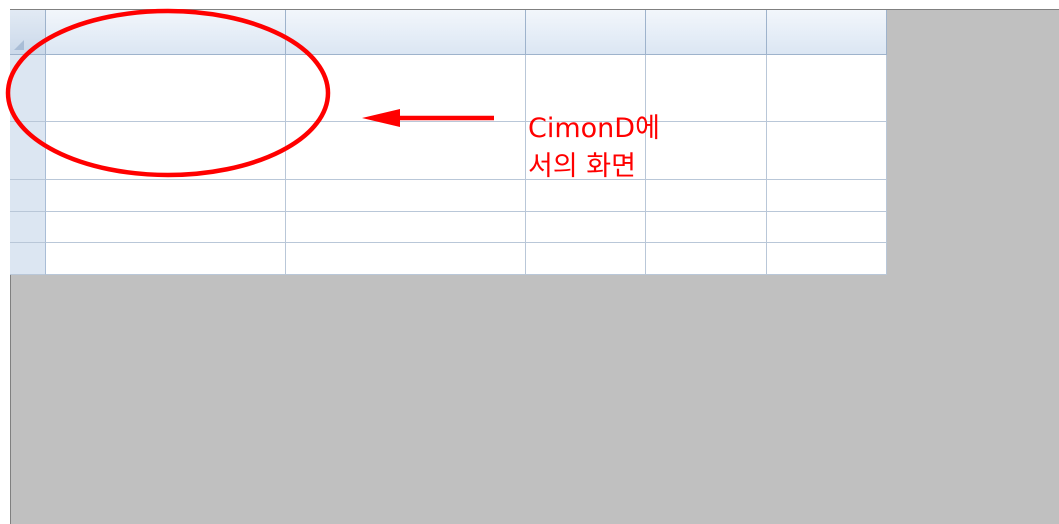  What do you see at coordinates (19, 45) in the screenshot?
I see `select-all-icon` at bounding box center [19, 45].